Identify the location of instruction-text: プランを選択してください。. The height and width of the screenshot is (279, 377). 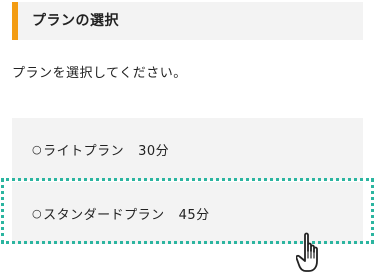
(99, 73).